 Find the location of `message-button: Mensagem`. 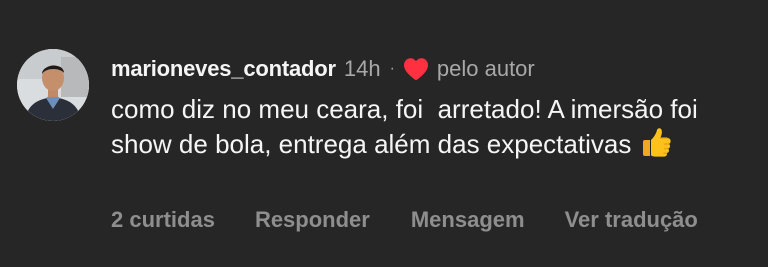

message-button: Mensagem is located at coordinates (468, 220).